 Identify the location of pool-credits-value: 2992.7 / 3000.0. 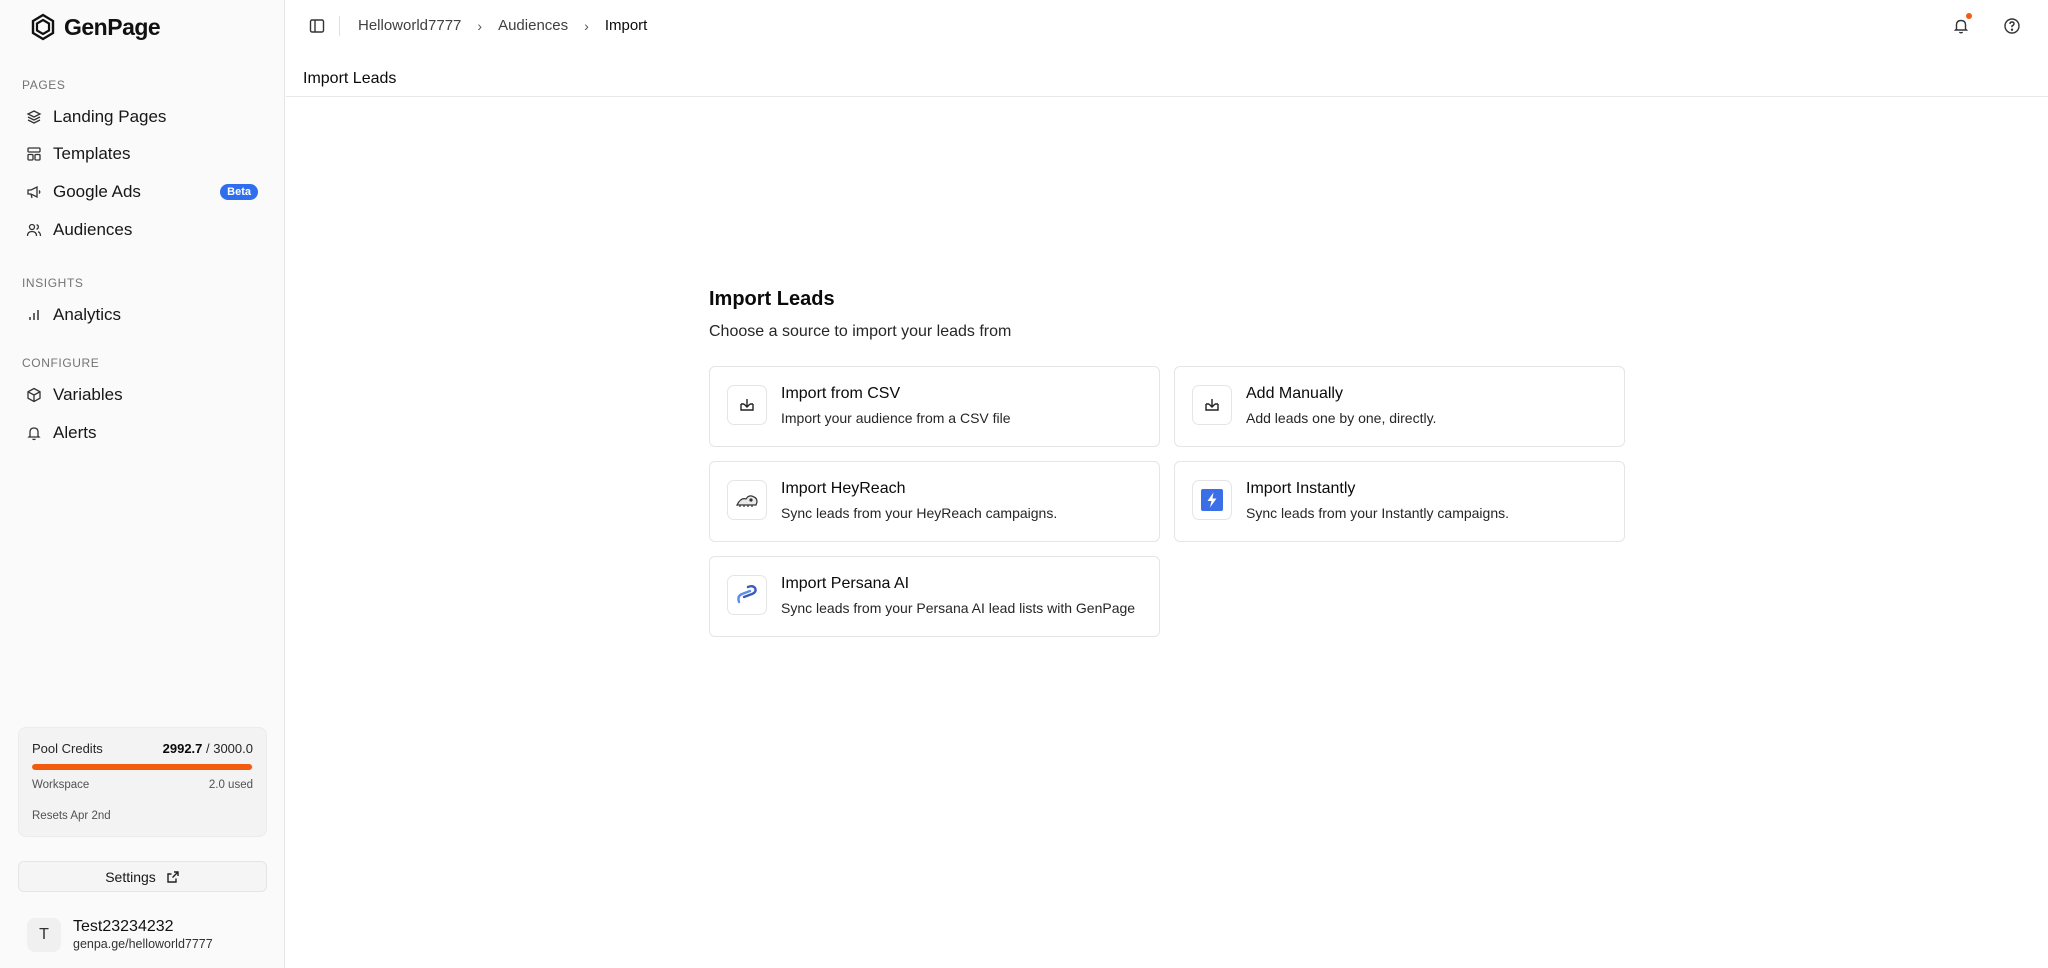
(208, 748).